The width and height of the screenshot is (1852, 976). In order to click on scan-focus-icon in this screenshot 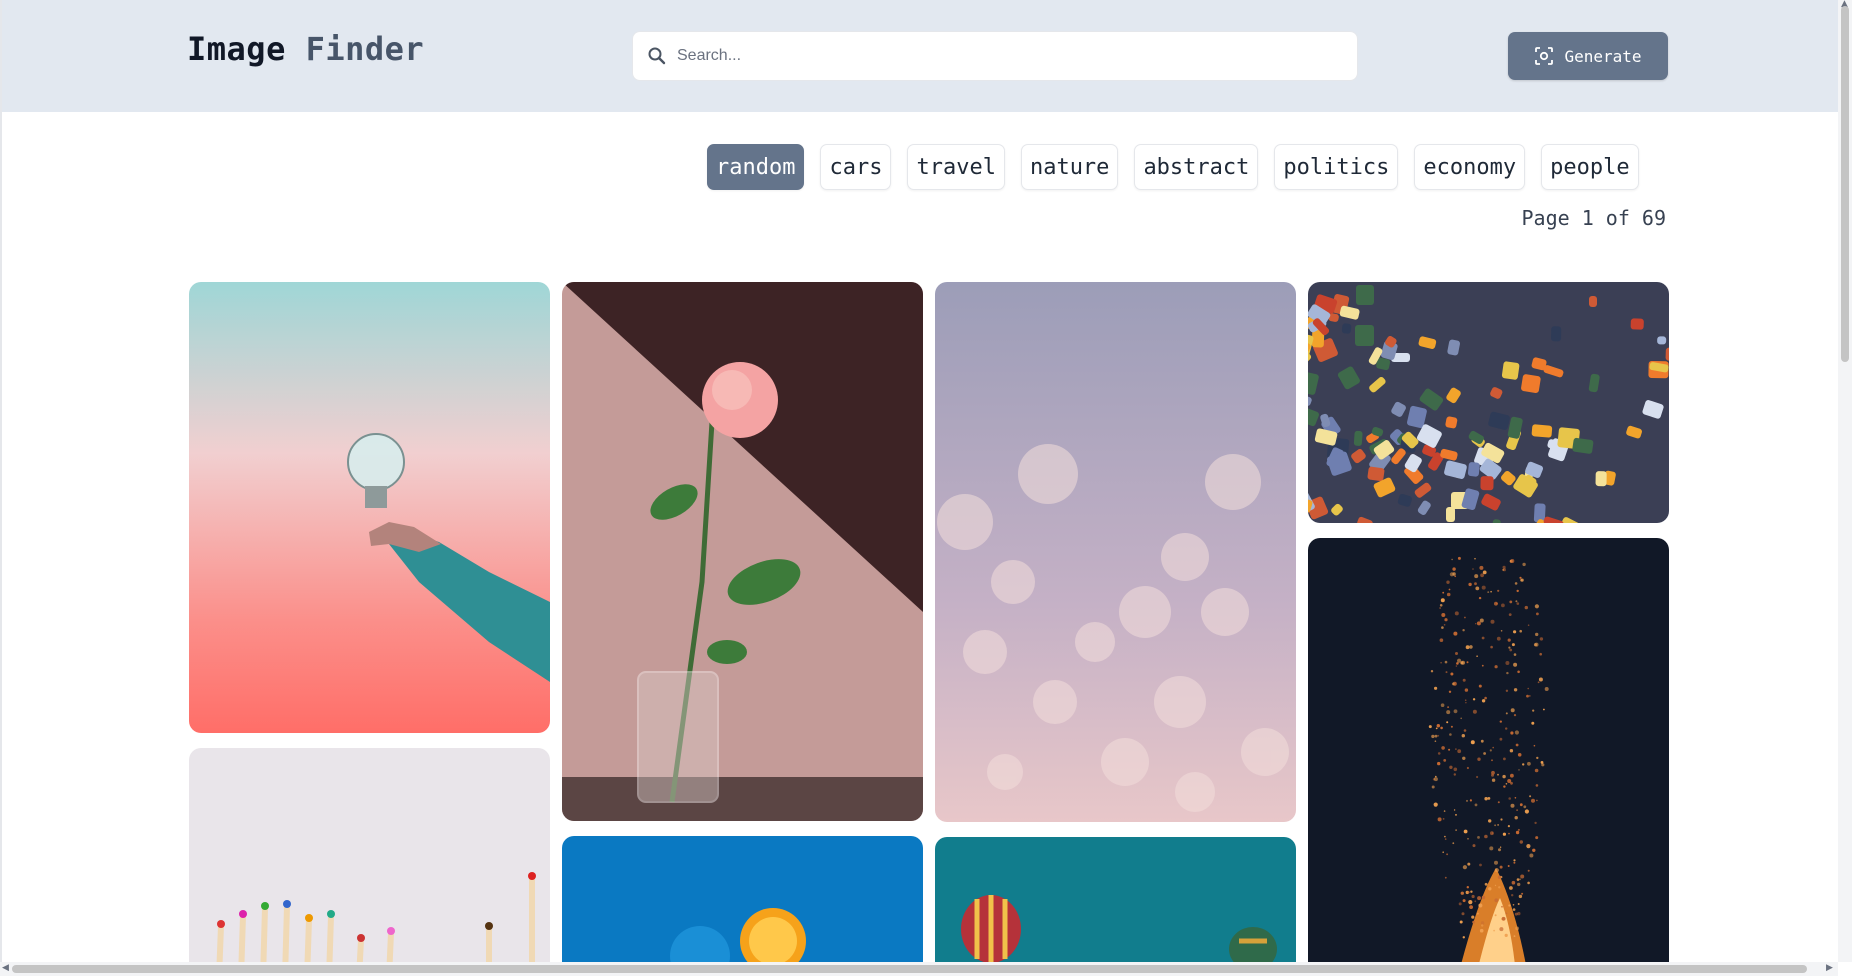, I will do `click(1544, 56)`.